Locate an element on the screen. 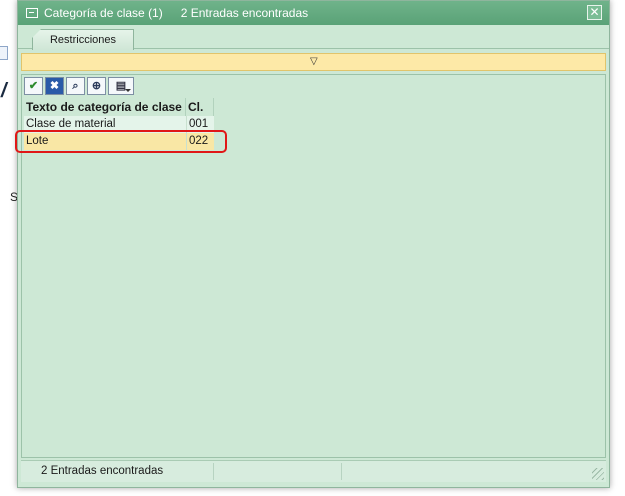 Image resolution: width=625 pixels, height=496 pixels. table-header: Texto de categoría de clase Cl. is located at coordinates (119, 107).